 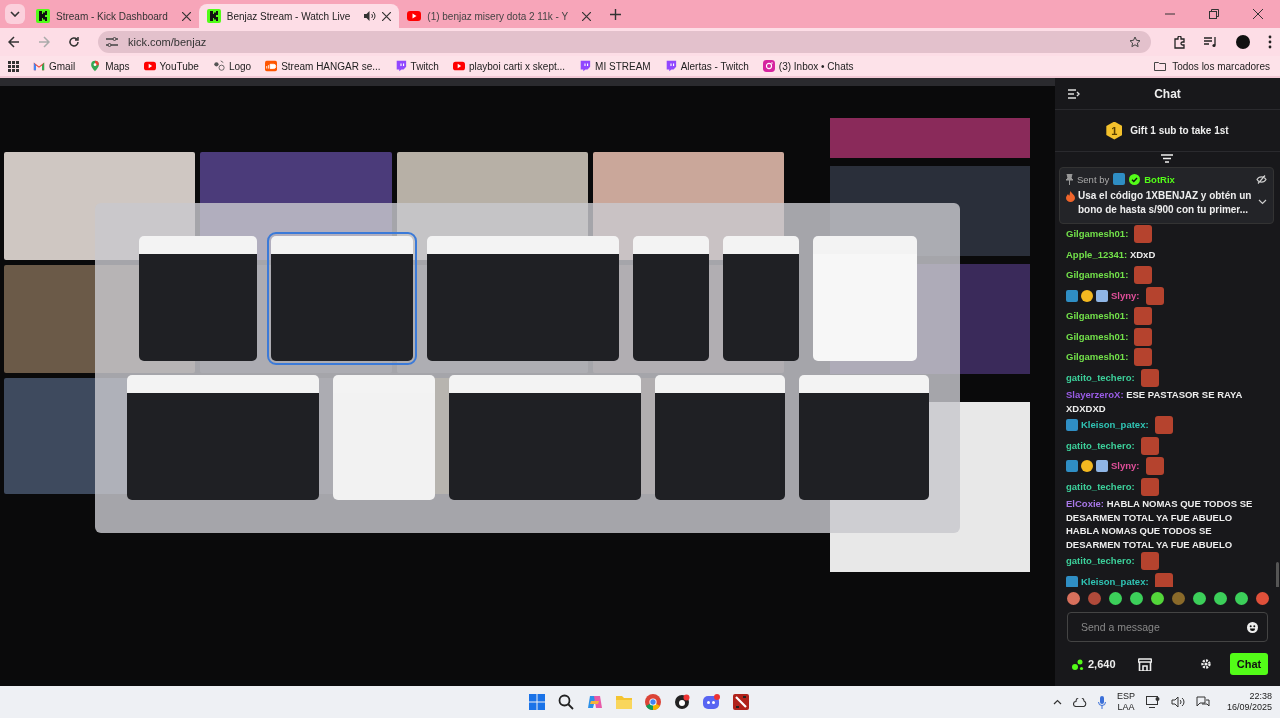 What do you see at coordinates (232, 66) in the screenshot?
I see `bookmark-item: Logo` at bounding box center [232, 66].